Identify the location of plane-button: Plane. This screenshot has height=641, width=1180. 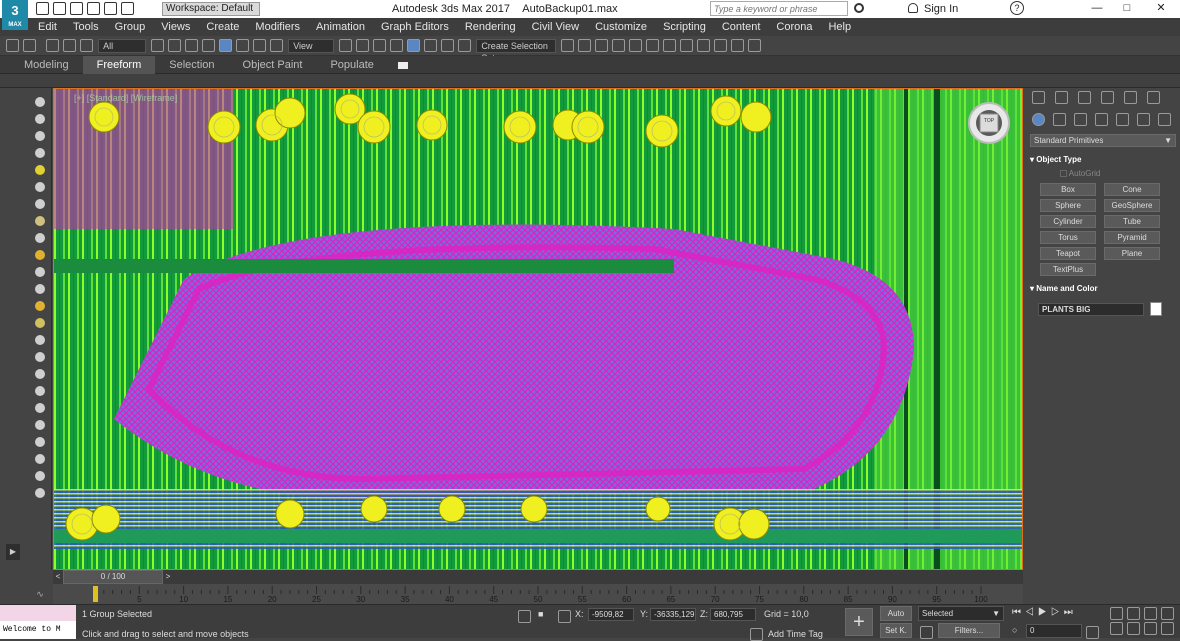
(1132, 253).